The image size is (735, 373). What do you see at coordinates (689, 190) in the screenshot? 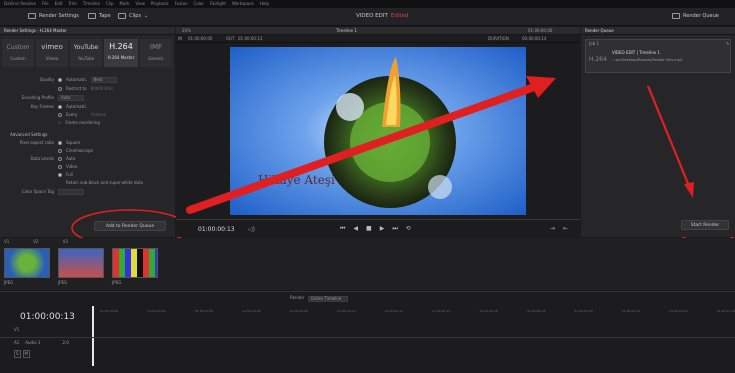
I see `arrow-head-down` at bounding box center [689, 190].